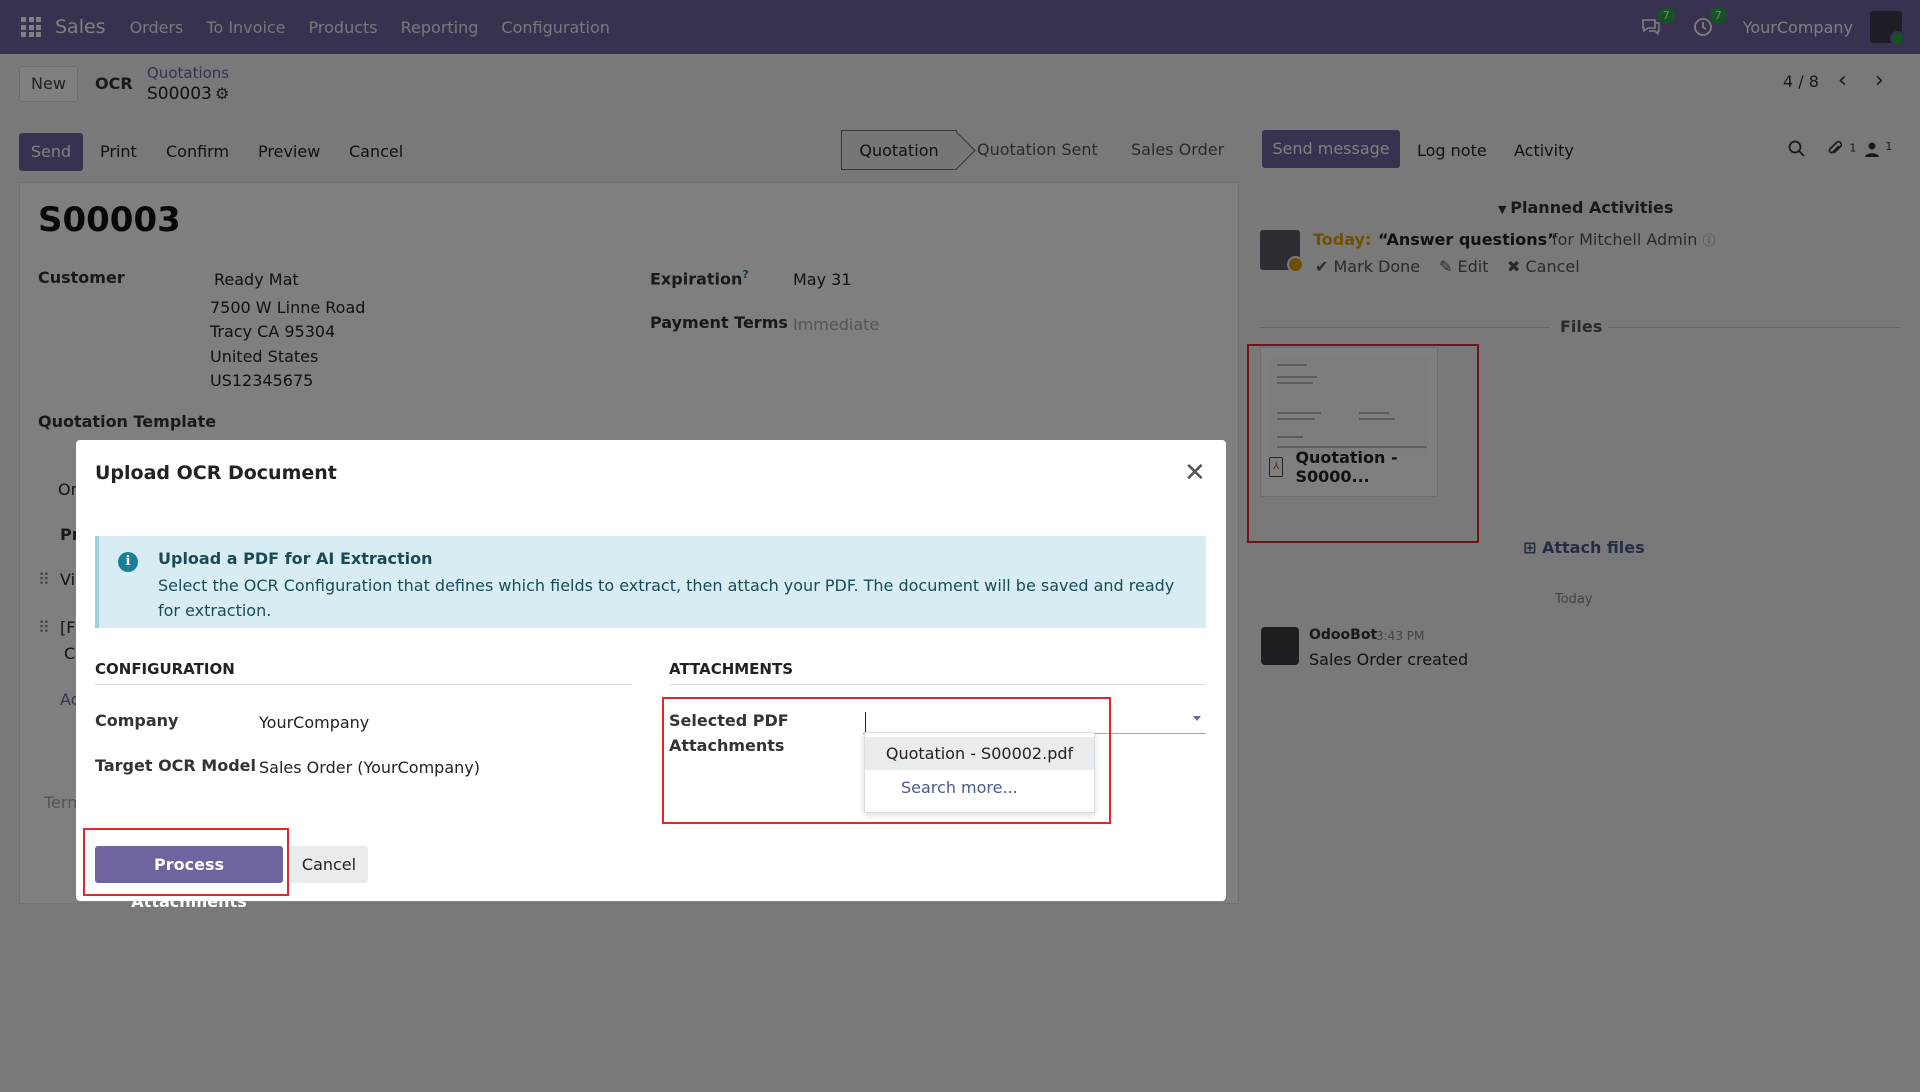 This screenshot has width=1920, height=1092. What do you see at coordinates (886, 760) in the screenshot?
I see `highlight-attachments-field` at bounding box center [886, 760].